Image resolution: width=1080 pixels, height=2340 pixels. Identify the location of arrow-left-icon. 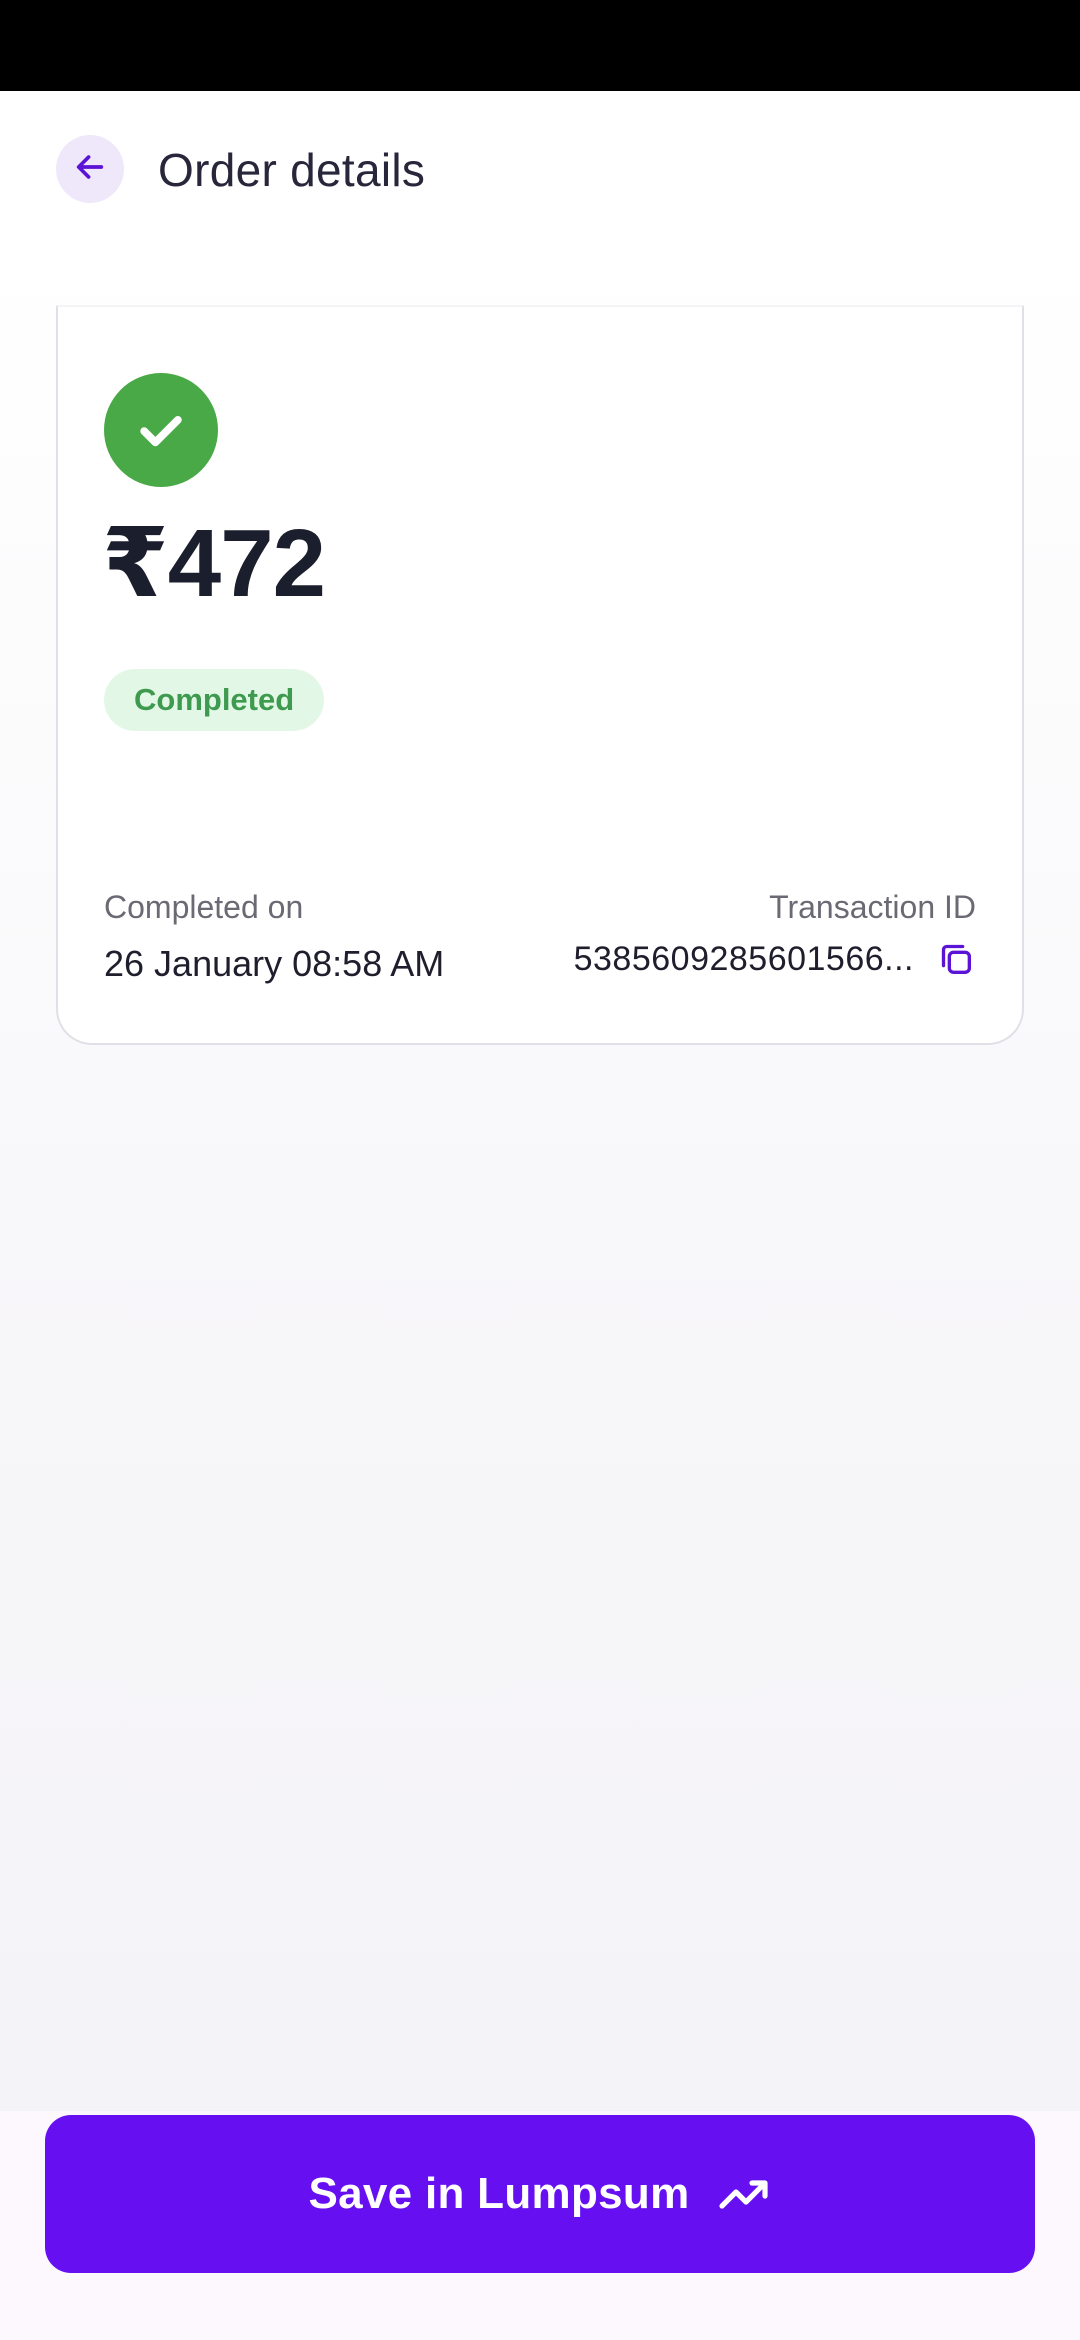
(90, 169).